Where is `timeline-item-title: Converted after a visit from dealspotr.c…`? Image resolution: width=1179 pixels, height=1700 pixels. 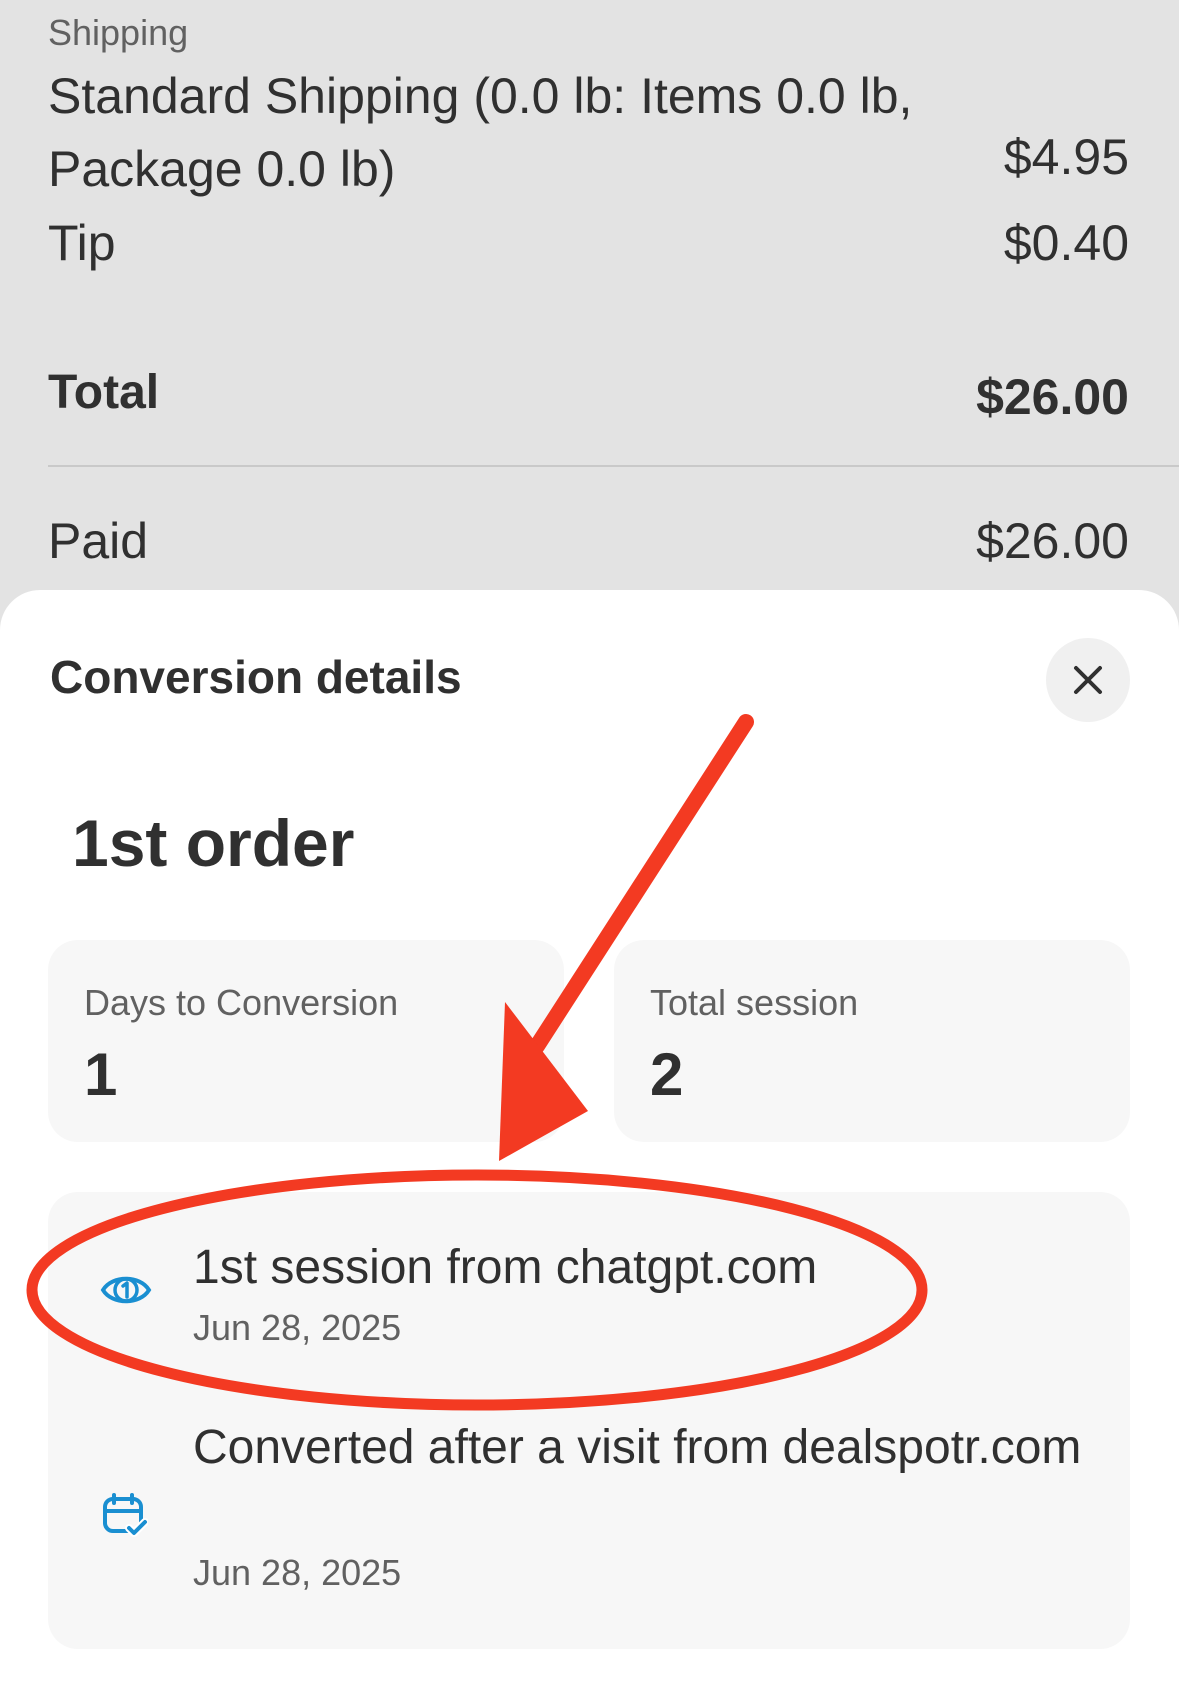 timeline-item-title: Converted after a visit from dealspotr.c… is located at coordinates (637, 1447).